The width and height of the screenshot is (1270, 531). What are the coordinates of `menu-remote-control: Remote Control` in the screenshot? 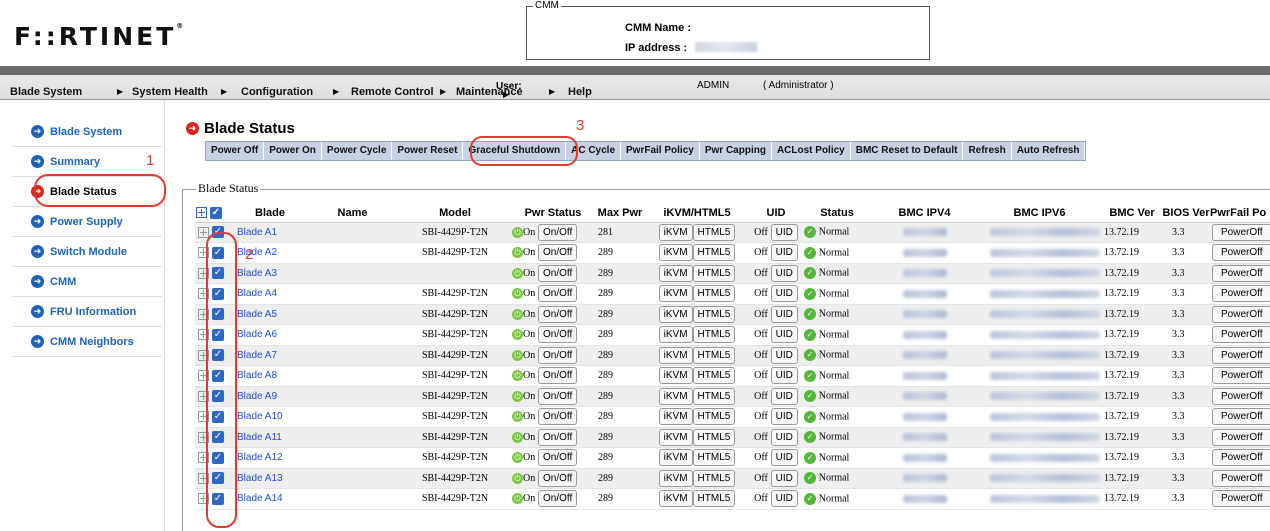 It's located at (392, 92).